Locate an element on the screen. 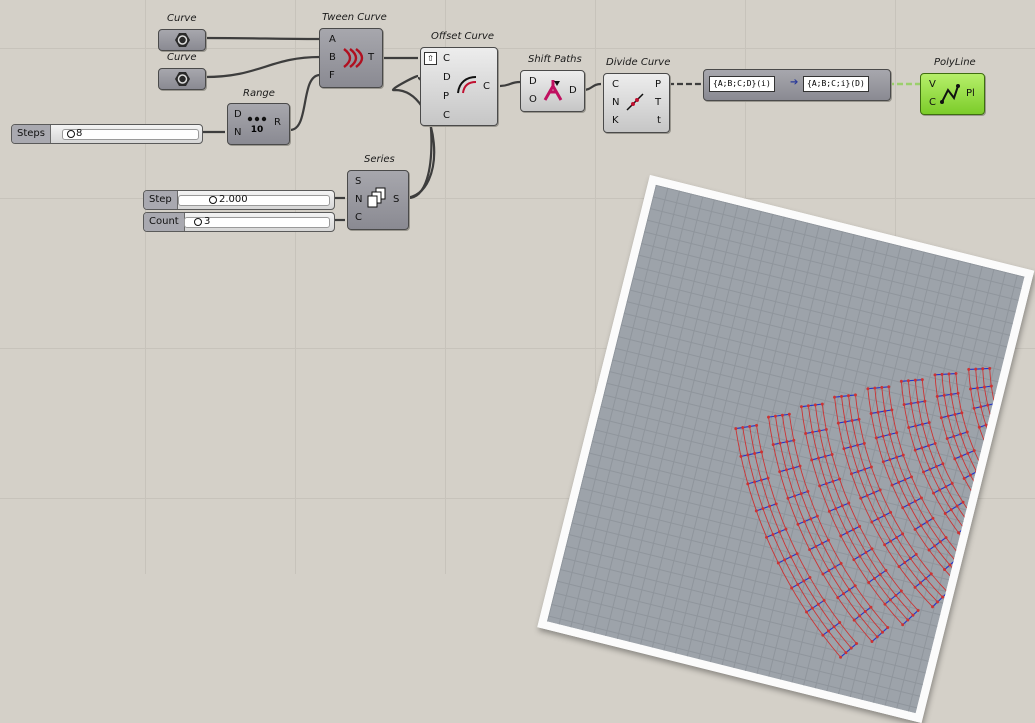 Image resolution: width=1035 pixels, height=723 pixels. polyline-component: V C Pl is located at coordinates (952, 94).